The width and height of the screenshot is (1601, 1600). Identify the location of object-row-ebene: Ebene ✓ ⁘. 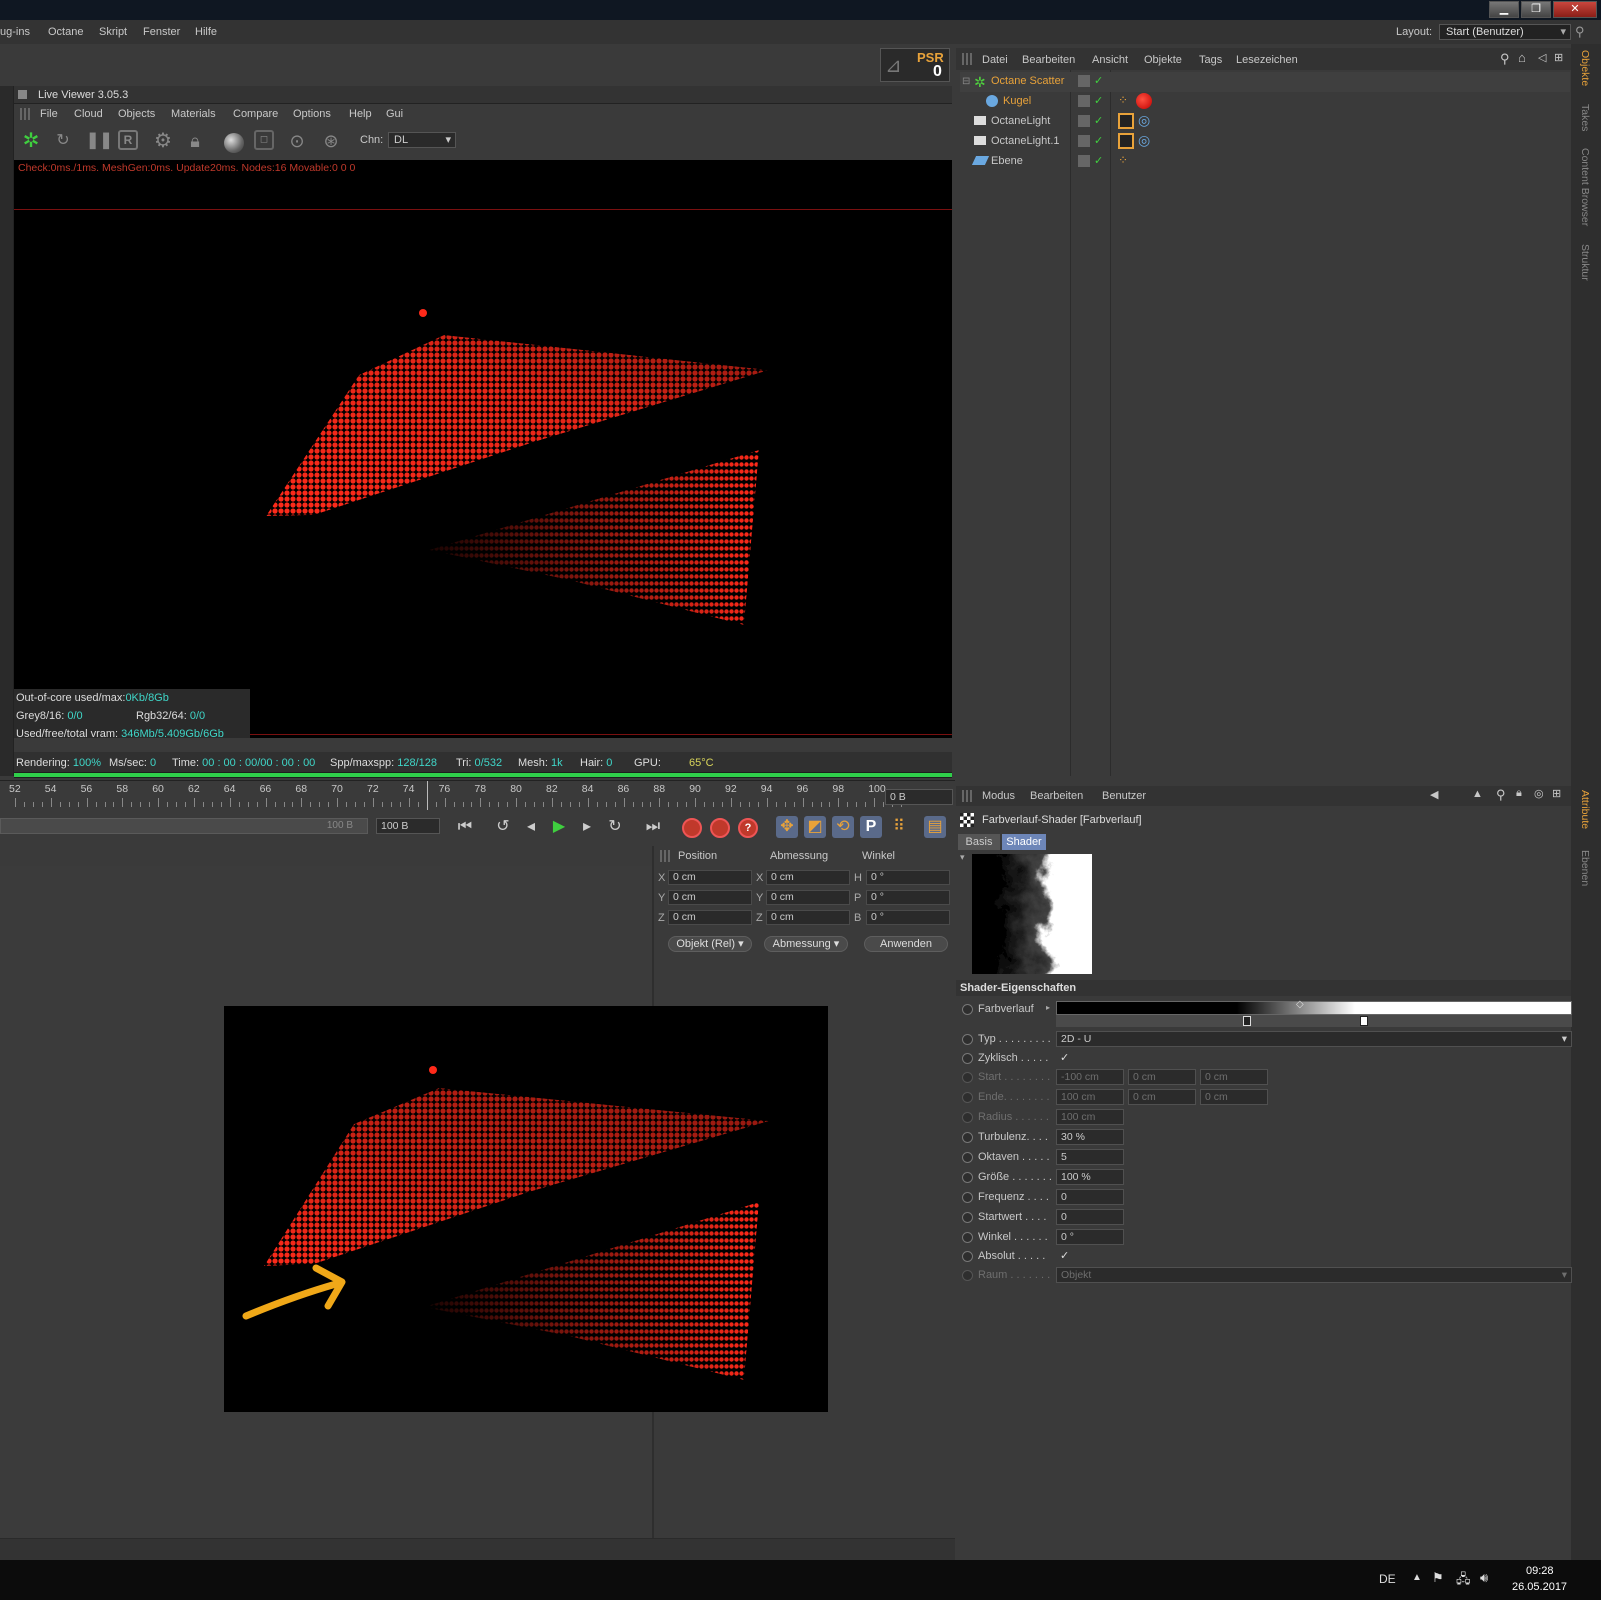
(1265, 162).